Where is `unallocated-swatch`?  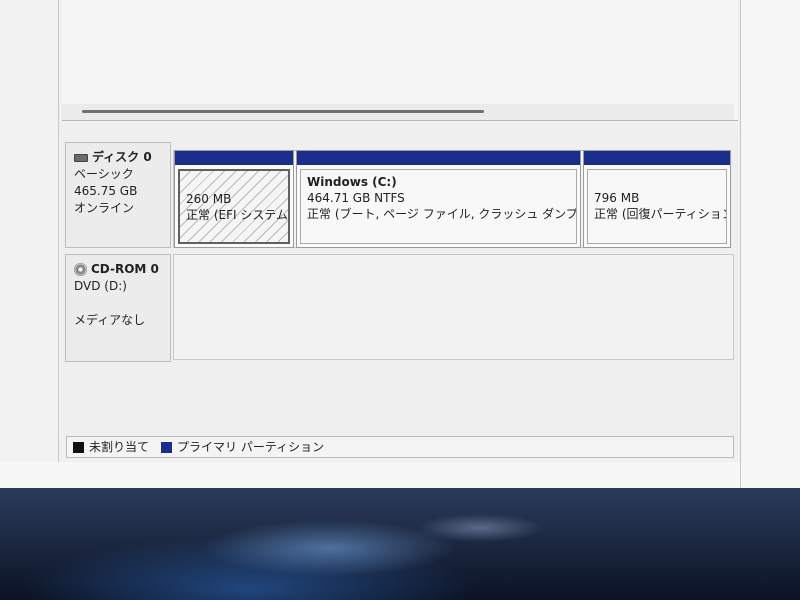
unallocated-swatch is located at coordinates (78, 447).